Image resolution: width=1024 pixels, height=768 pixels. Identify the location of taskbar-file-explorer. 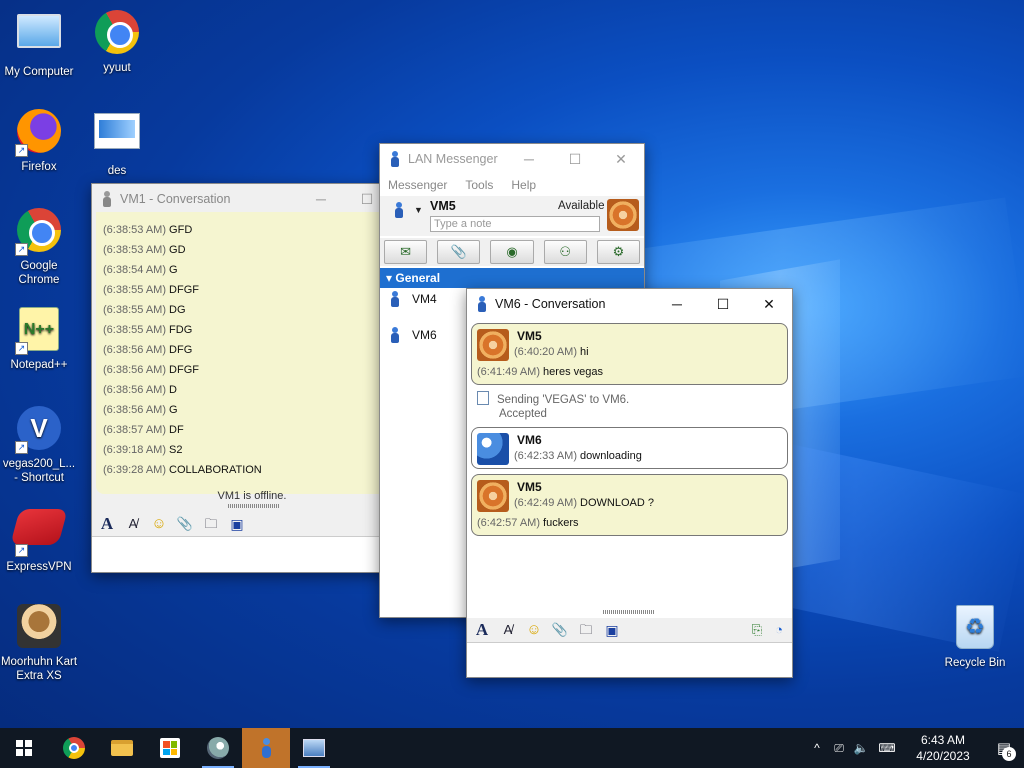
(122, 748).